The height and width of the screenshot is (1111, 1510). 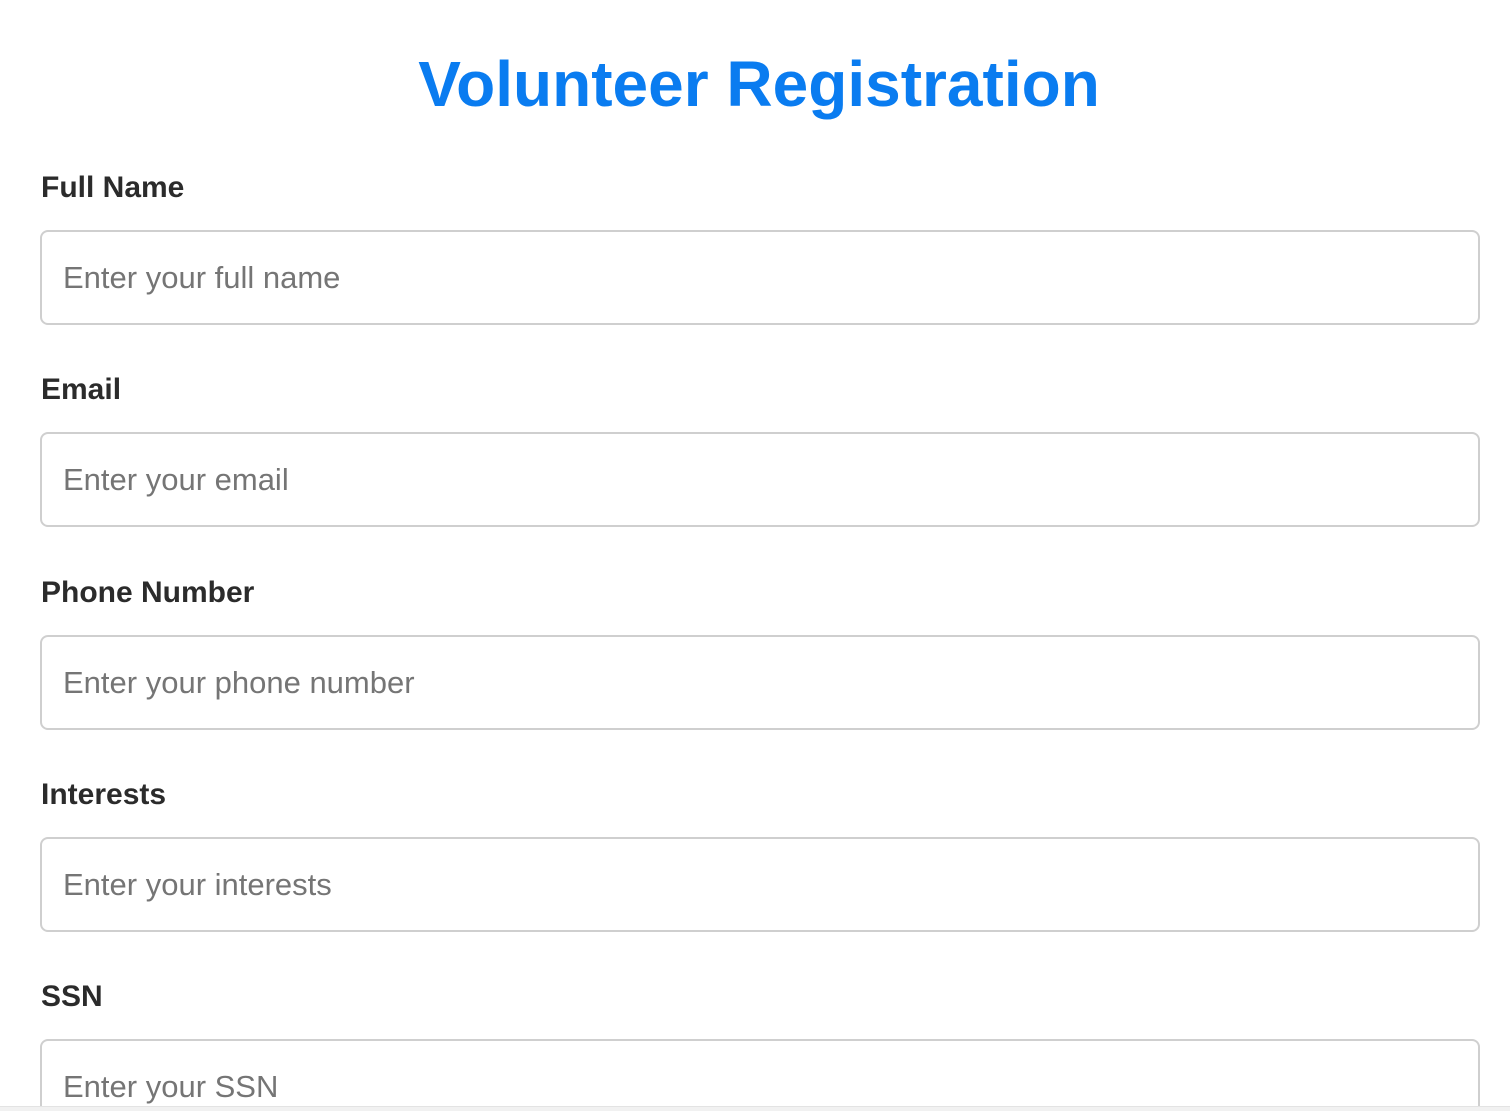 I want to click on phone-number-label: Phone Number, so click(x=148, y=592).